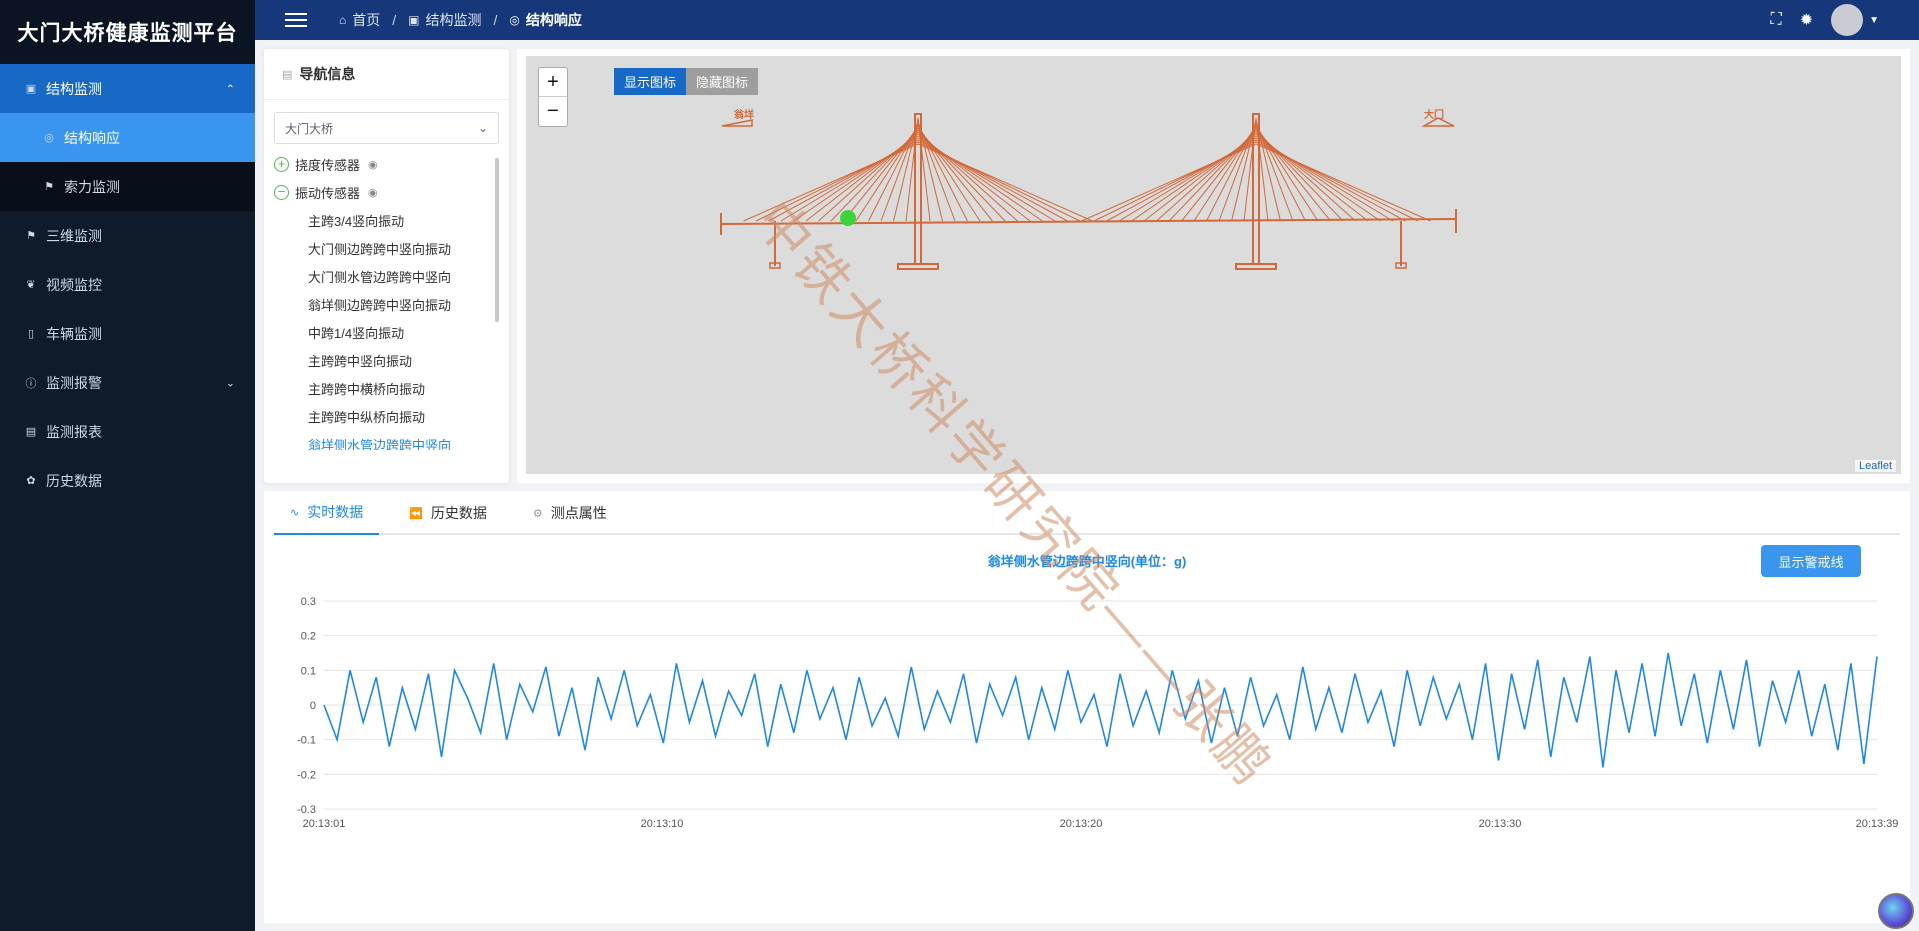 This screenshot has height=931, width=1919. Describe the element at coordinates (744, 114) in the screenshot. I see `map-label-left: 翁垟` at that location.